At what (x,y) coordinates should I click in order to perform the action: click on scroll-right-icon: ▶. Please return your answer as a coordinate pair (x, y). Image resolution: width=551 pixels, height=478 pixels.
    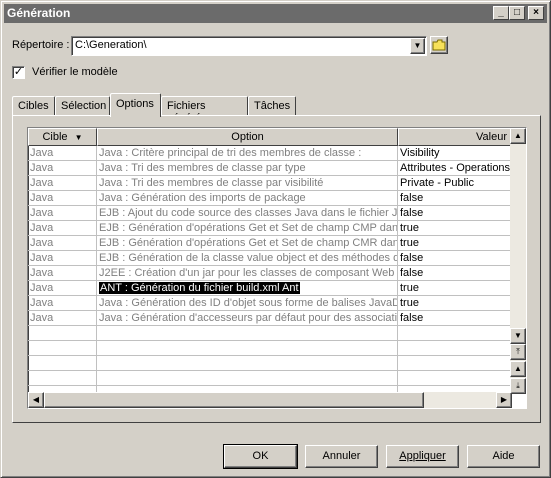
    Looking at the image, I should click on (504, 400).